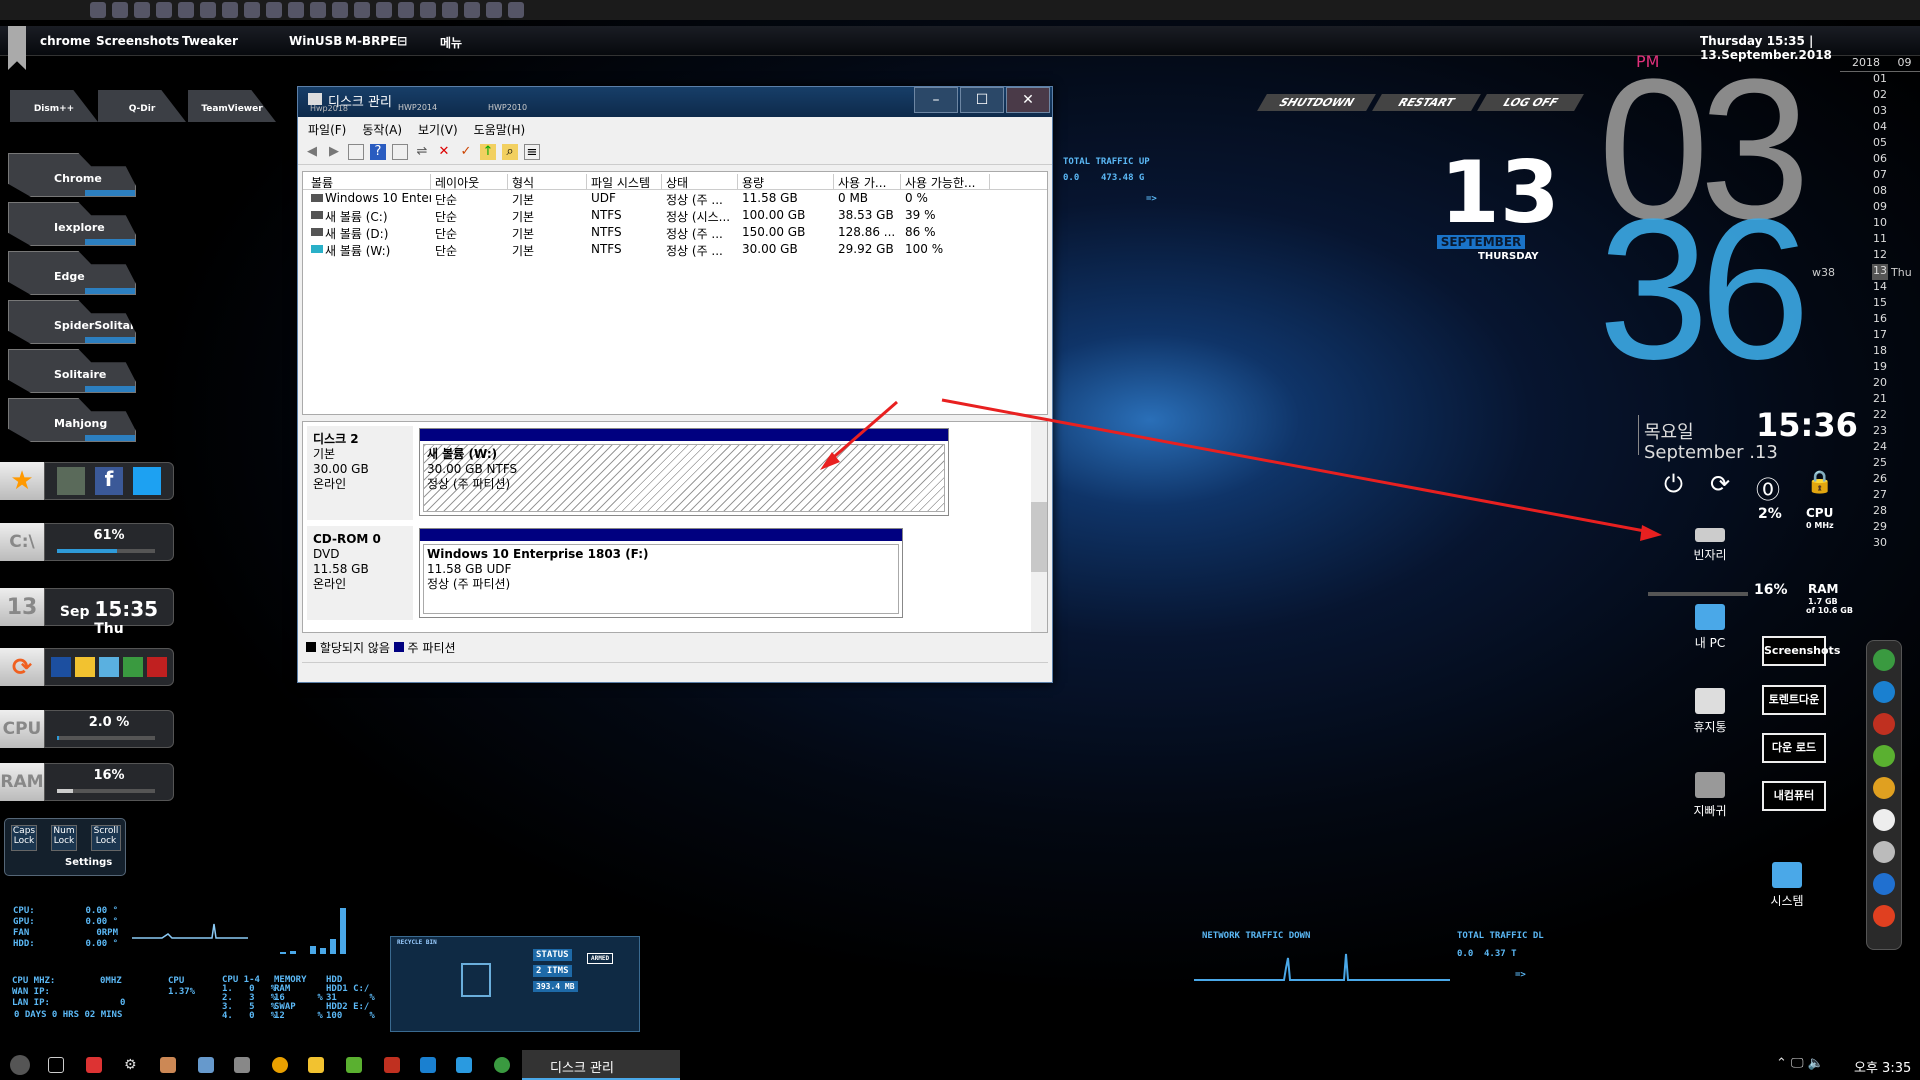 This screenshot has width=1920, height=1080. What do you see at coordinates (1800, 1063) in the screenshot?
I see `tray-icons: ⌃ 🖵 🔈` at bounding box center [1800, 1063].